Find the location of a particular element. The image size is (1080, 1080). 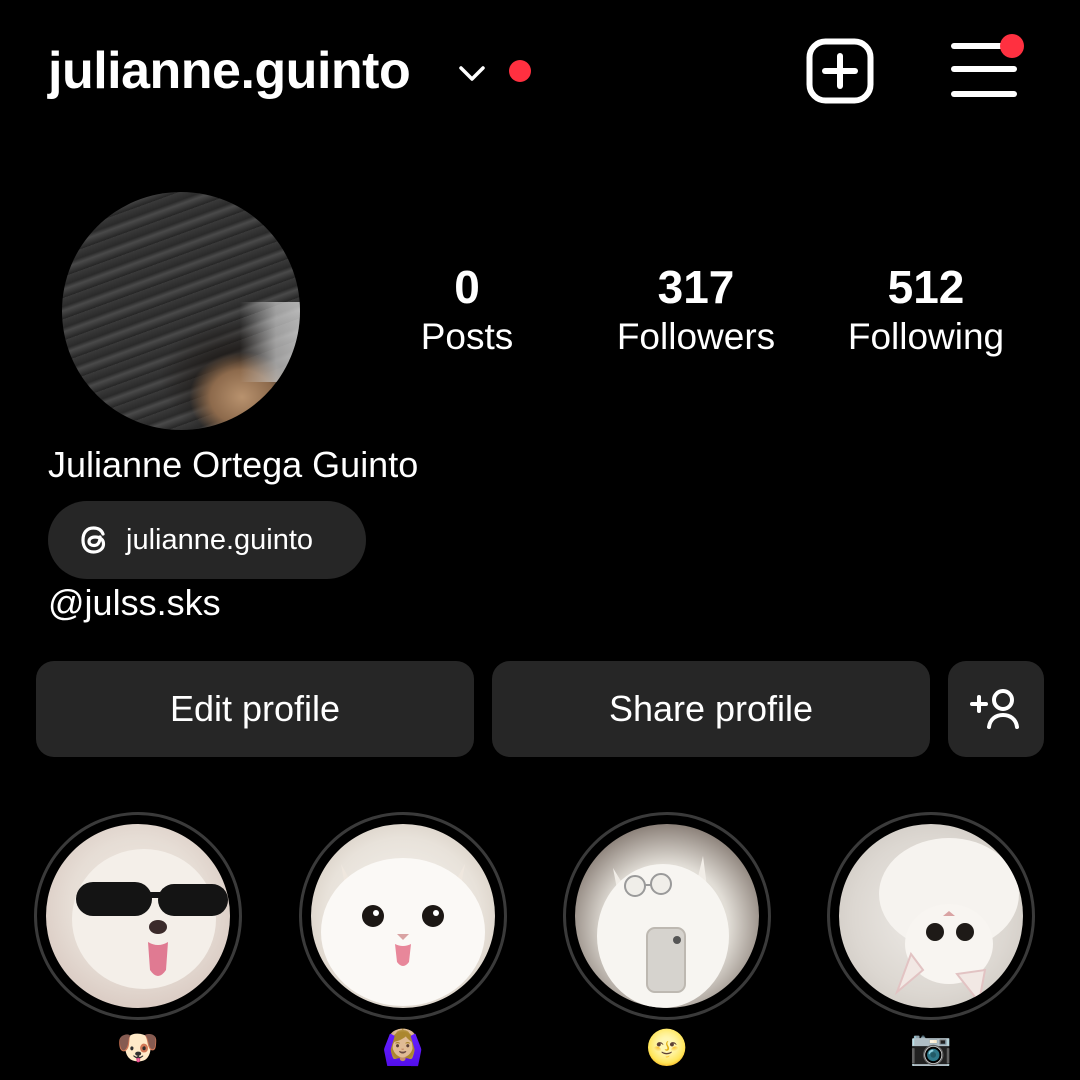

stat-posts: 0 Posts is located at coordinates (467, 311).